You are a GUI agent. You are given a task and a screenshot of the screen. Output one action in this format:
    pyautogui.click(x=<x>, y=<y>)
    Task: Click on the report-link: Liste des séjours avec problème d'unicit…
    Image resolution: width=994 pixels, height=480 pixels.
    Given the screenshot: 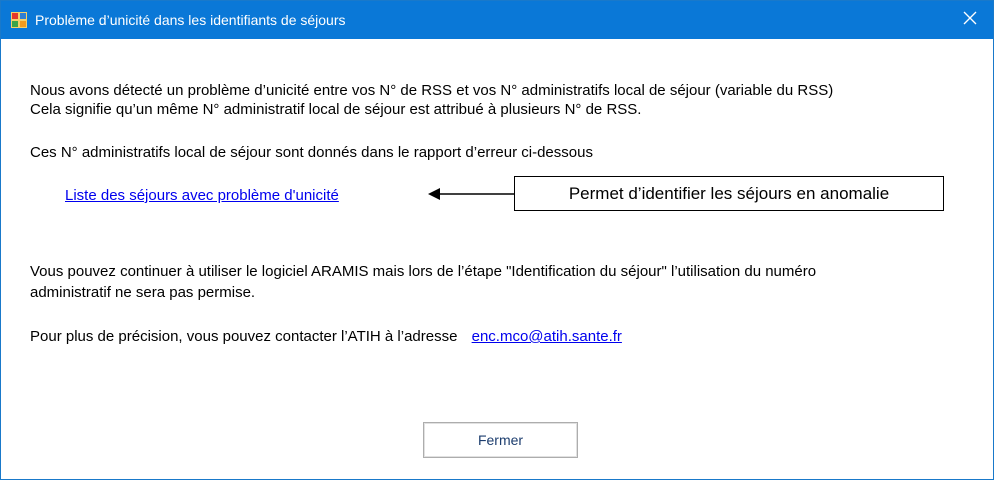 What is the action you would take?
    pyautogui.click(x=202, y=195)
    